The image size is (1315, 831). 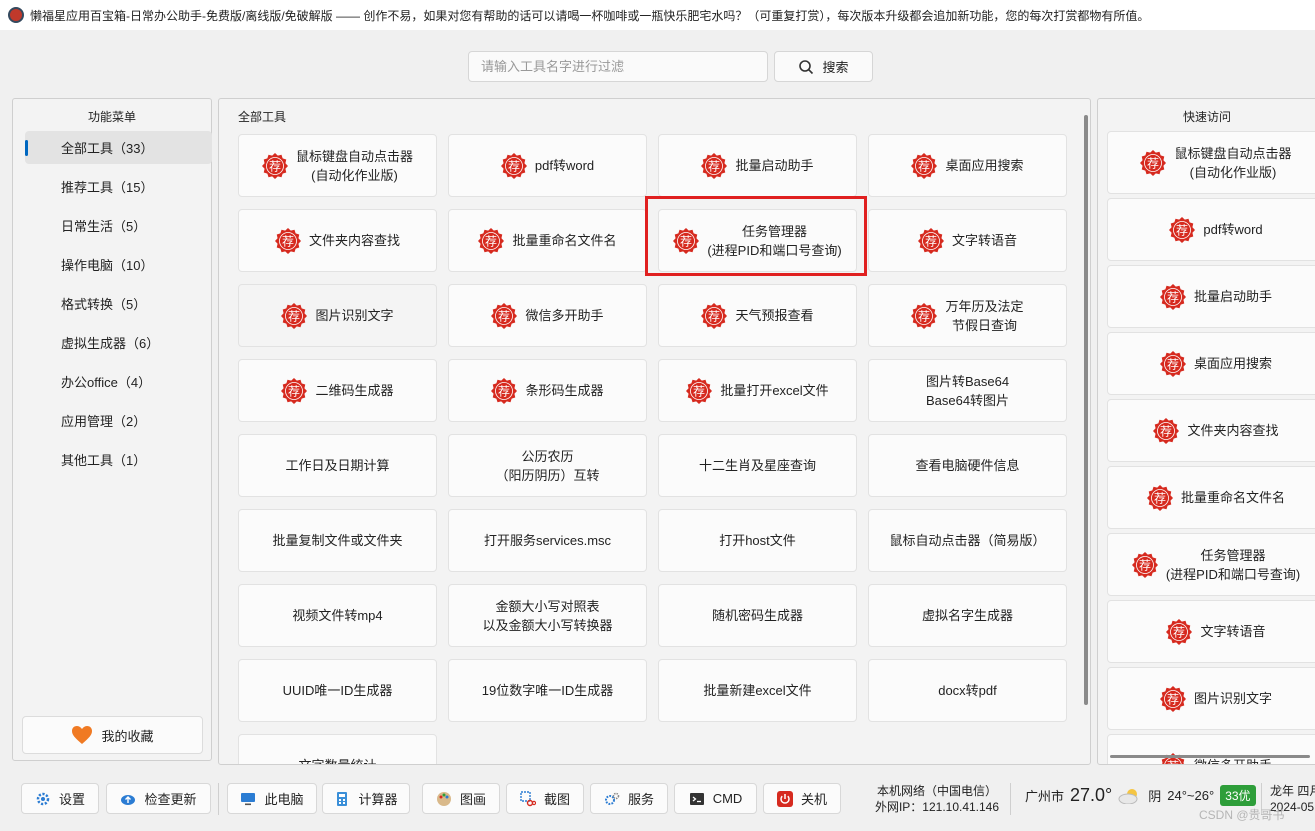 What do you see at coordinates (757, 540) in the screenshot?
I see `tool-button: 打开host文件` at bounding box center [757, 540].